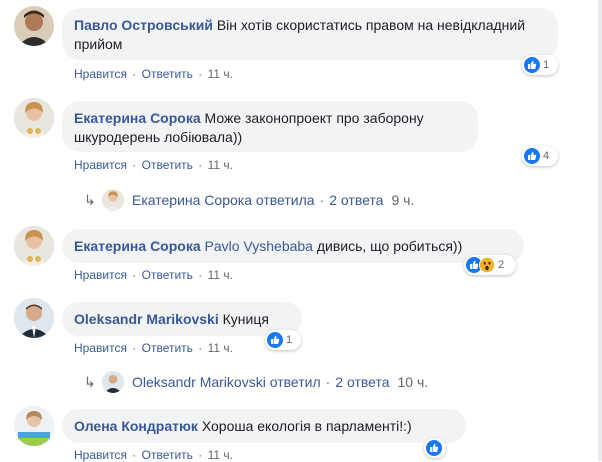 The height and width of the screenshot is (462, 602). Describe the element at coordinates (146, 319) in the screenshot. I see `comment-author: Oleksandr Marikovski` at that location.